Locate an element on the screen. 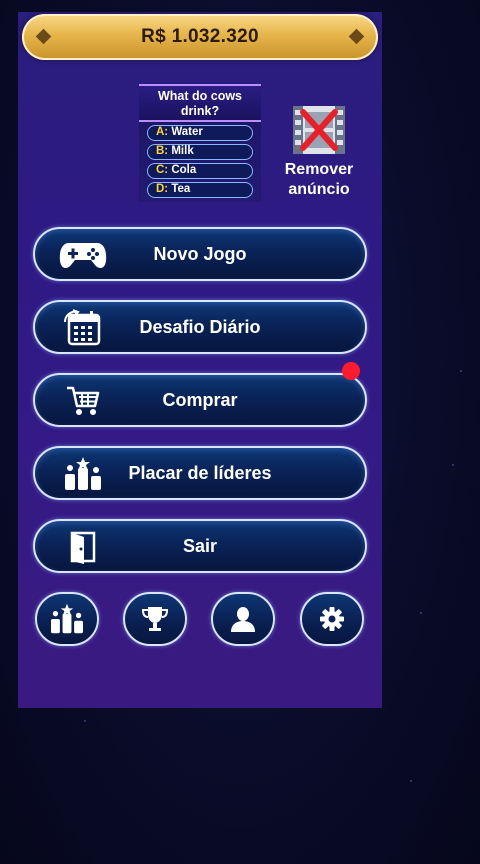  profile-icon is located at coordinates (243, 619).